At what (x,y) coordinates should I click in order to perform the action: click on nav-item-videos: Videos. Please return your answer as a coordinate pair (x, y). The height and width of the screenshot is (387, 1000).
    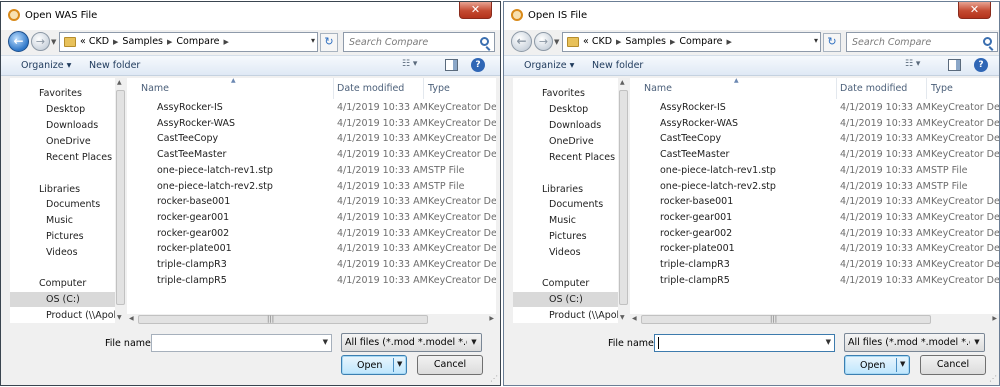
    Looking at the image, I should click on (62, 252).